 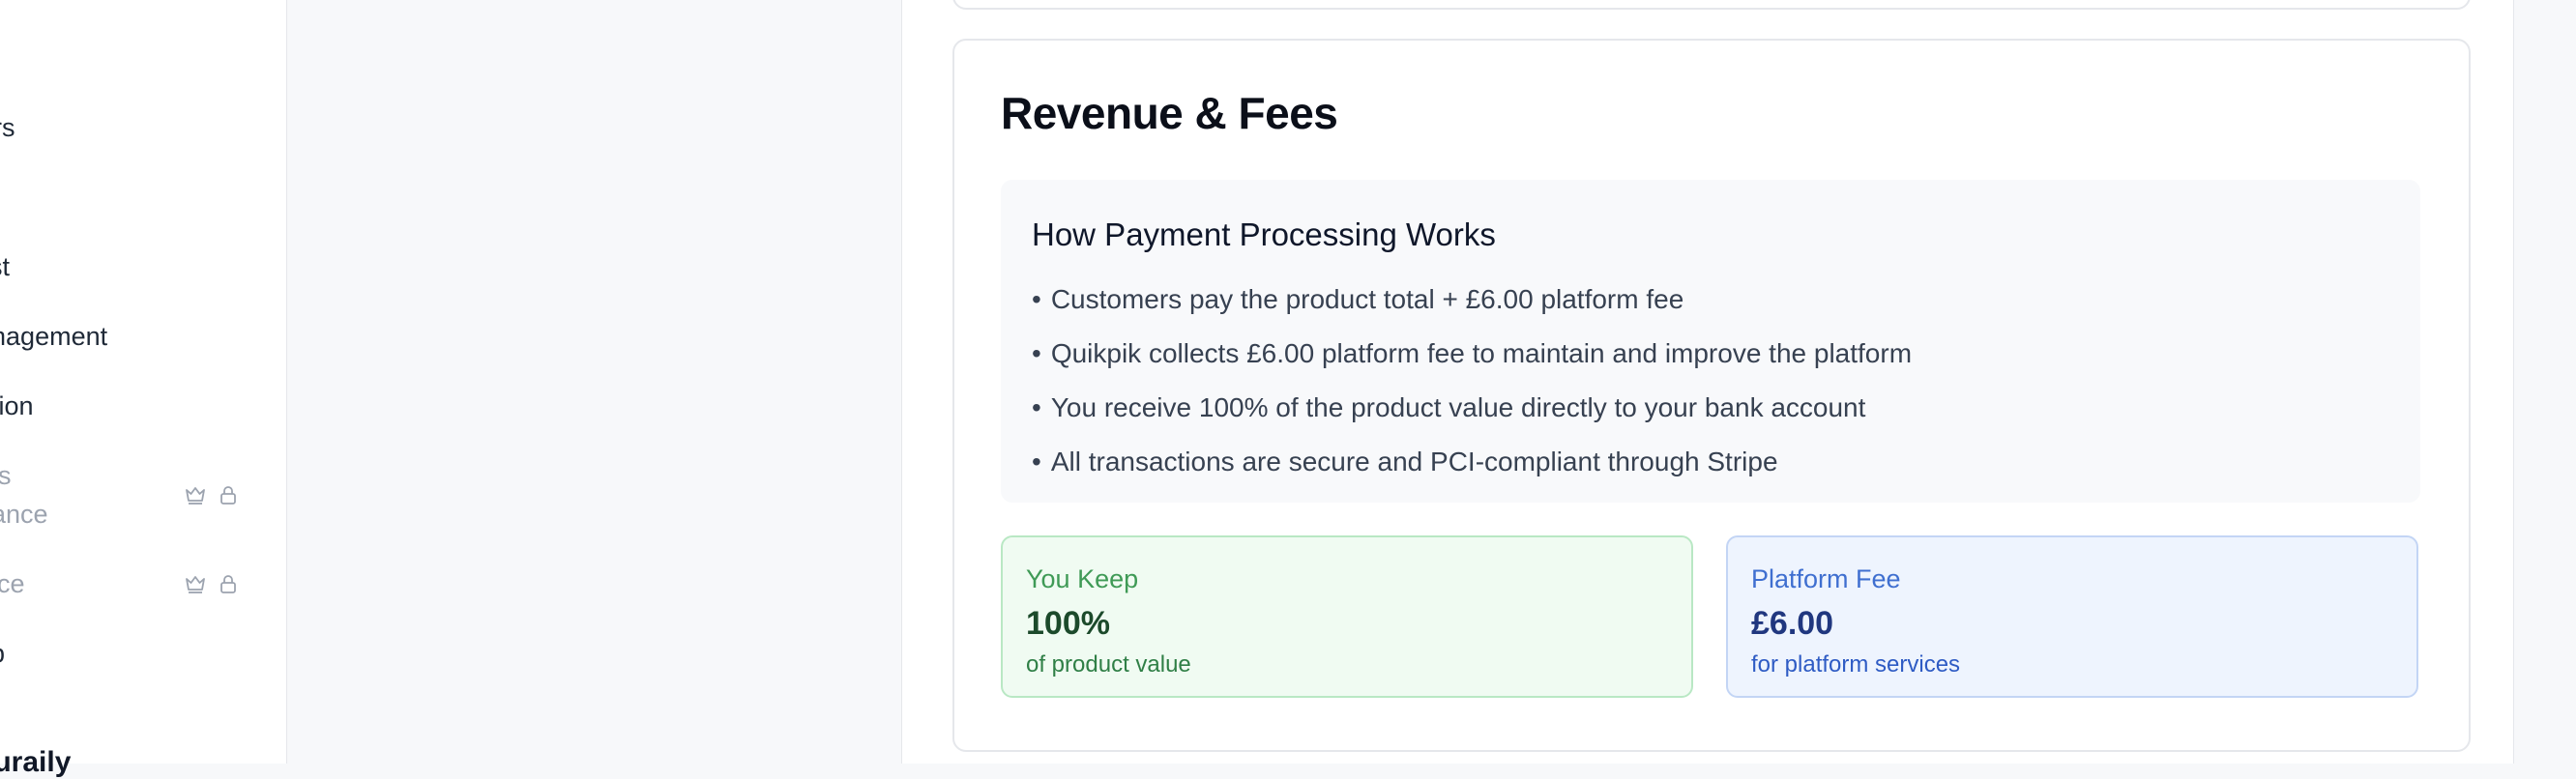 I want to click on sidebar-item: ast, so click(x=5, y=266).